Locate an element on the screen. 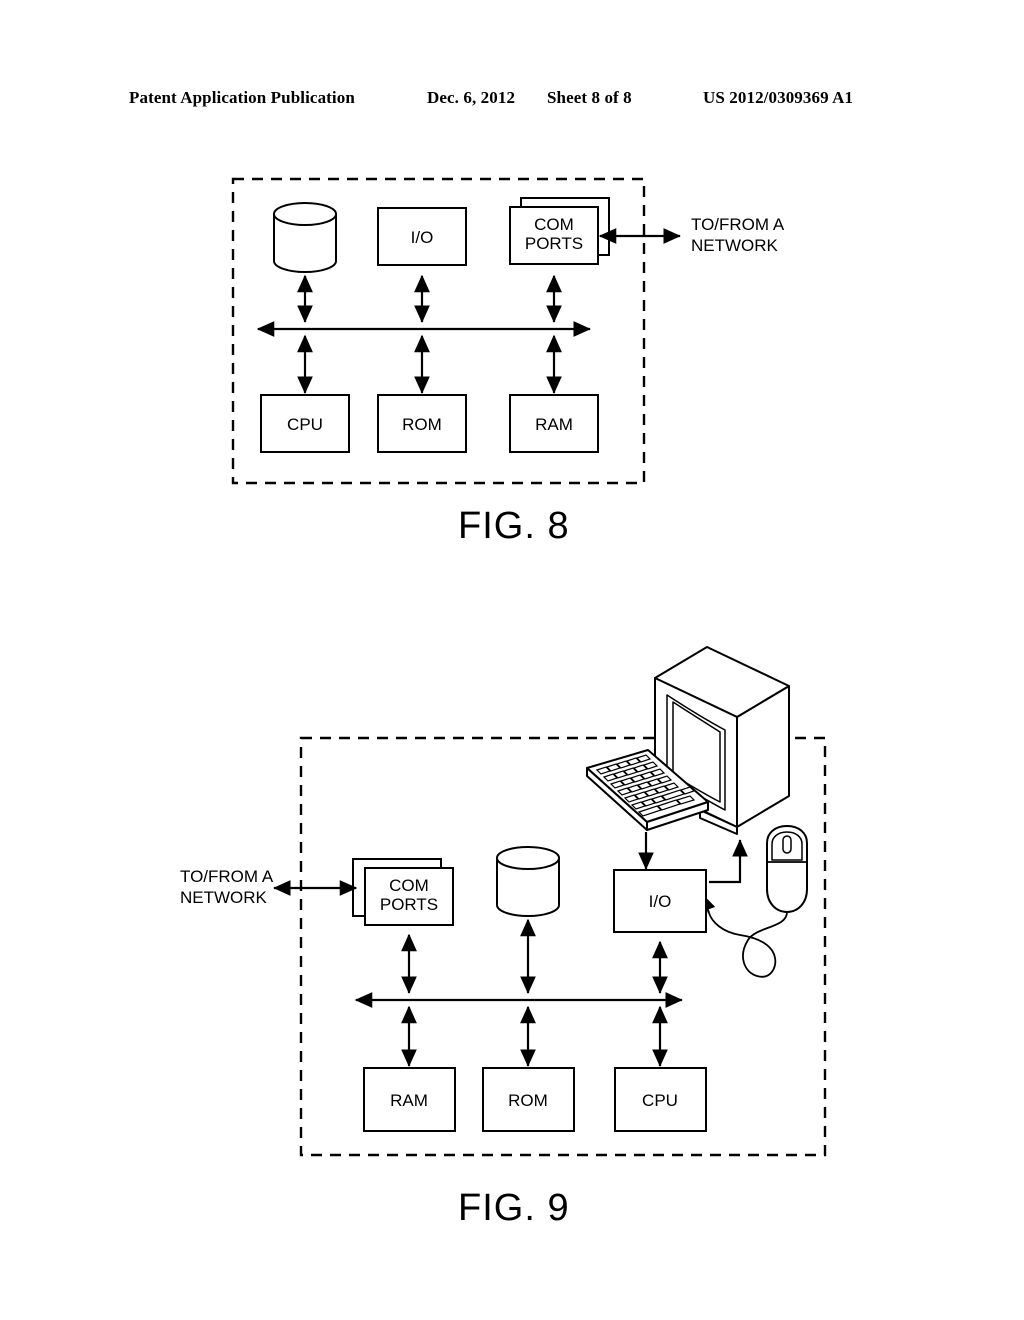  fig9-network-label-line1: TO/FROM A is located at coordinates (227, 876).